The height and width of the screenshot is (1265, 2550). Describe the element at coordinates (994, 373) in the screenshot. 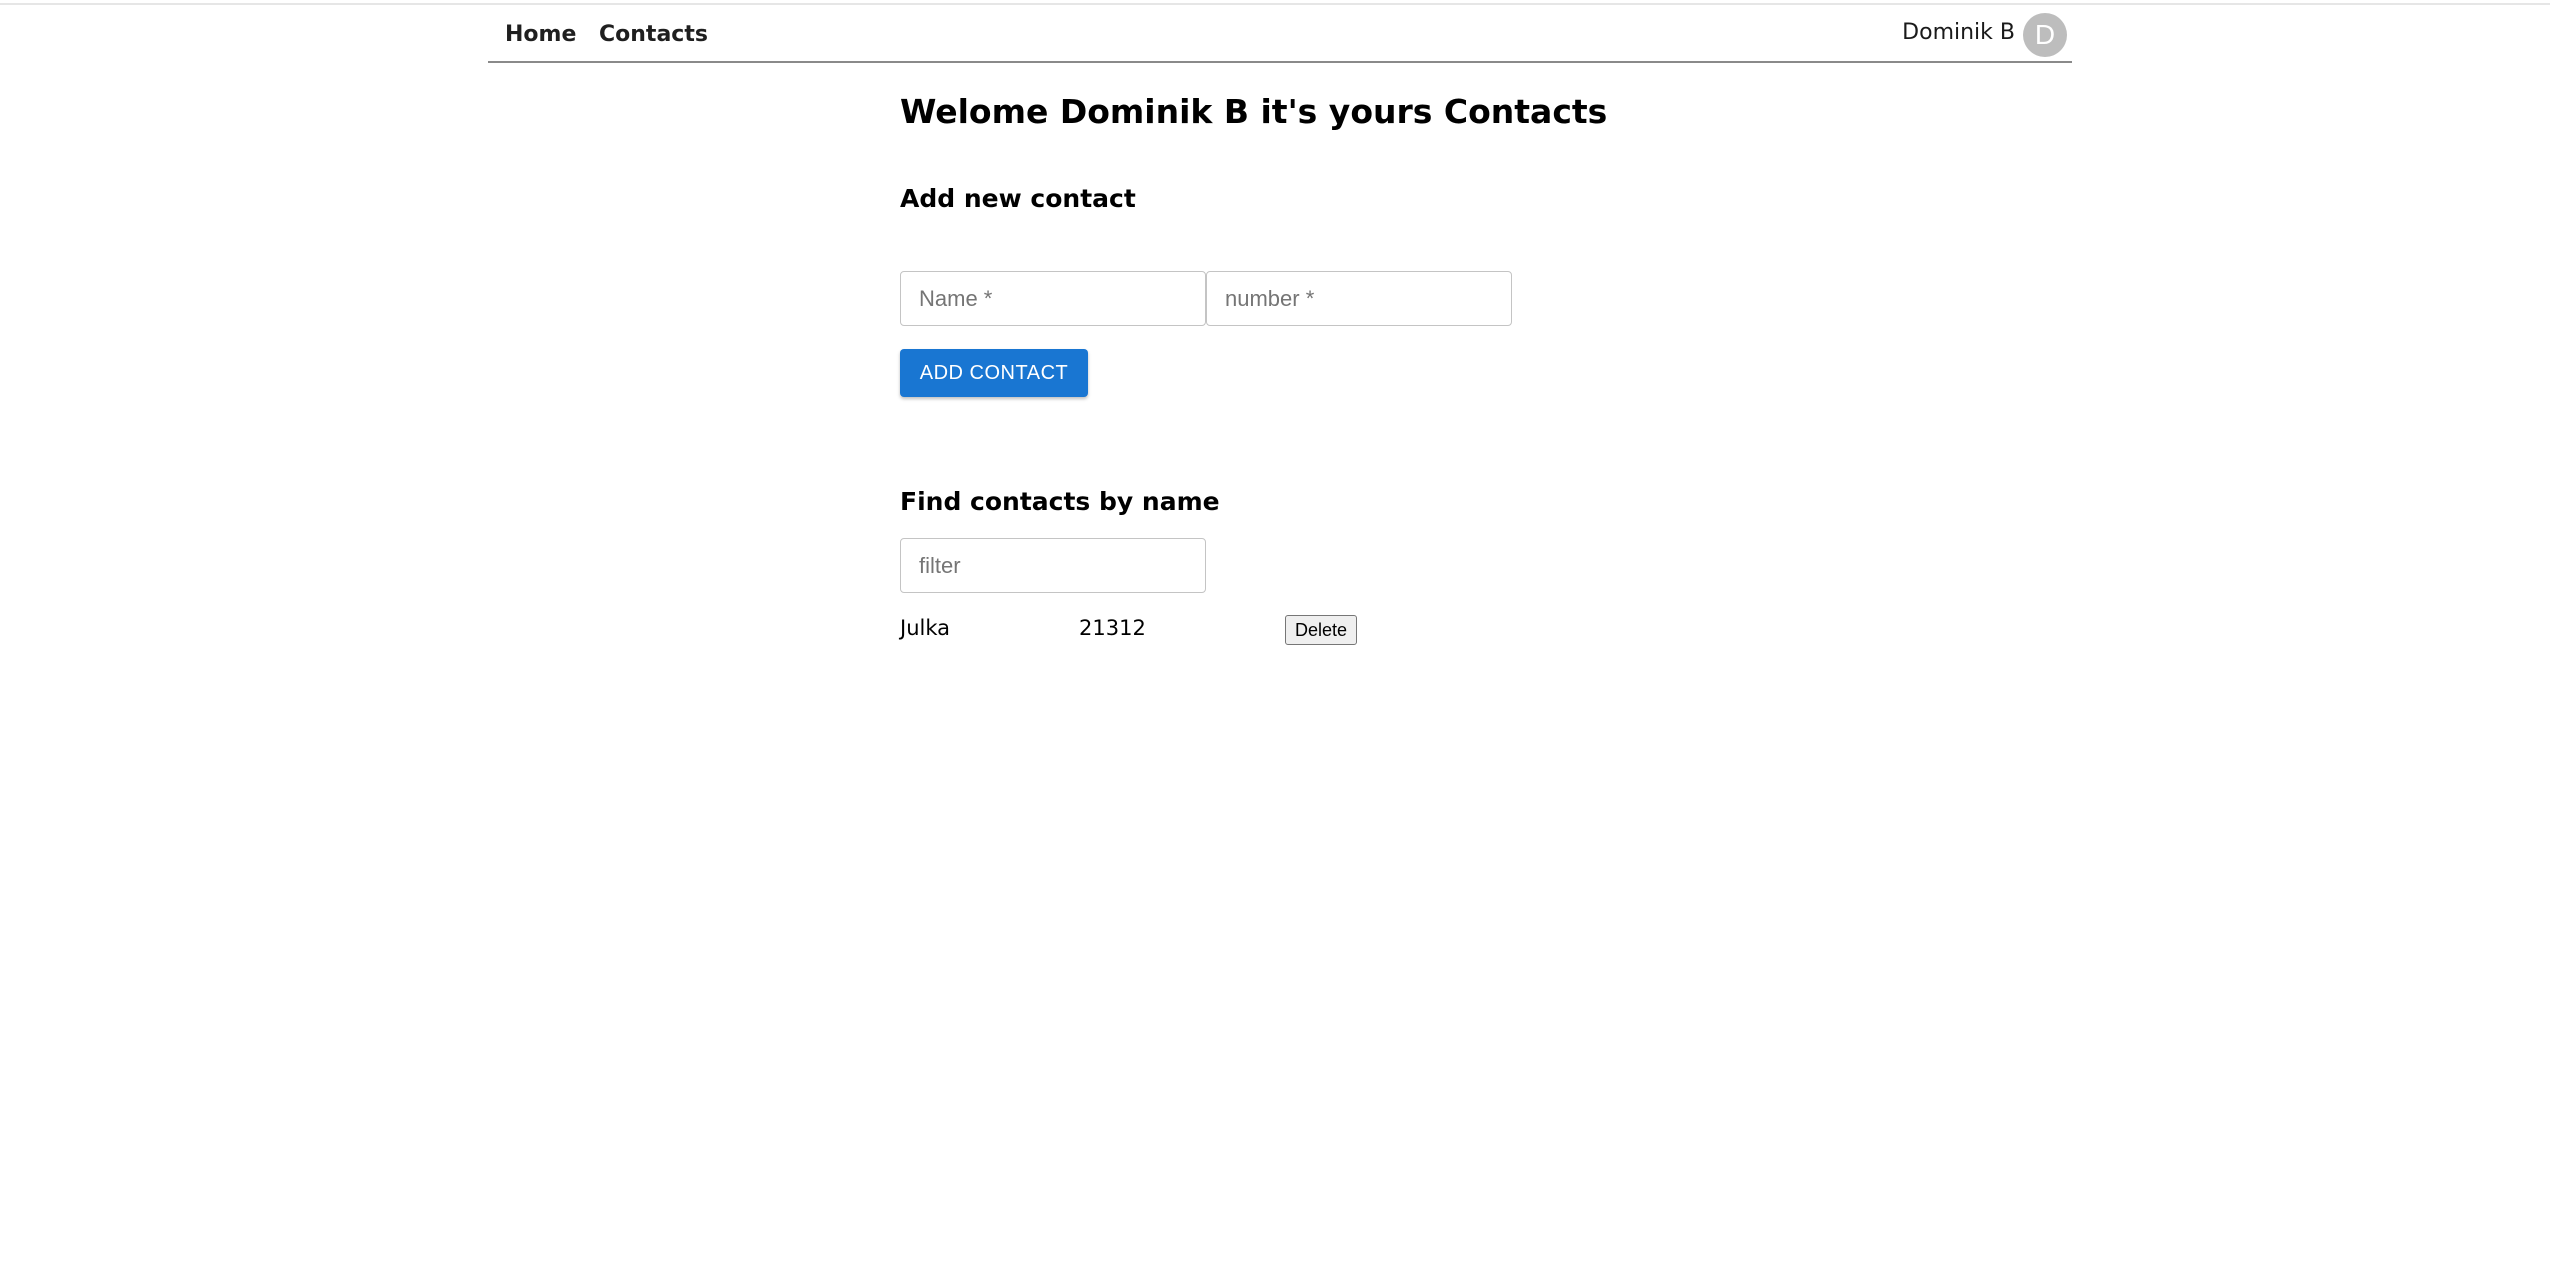

I see `add-contact-button: ADD CONTACT` at that location.